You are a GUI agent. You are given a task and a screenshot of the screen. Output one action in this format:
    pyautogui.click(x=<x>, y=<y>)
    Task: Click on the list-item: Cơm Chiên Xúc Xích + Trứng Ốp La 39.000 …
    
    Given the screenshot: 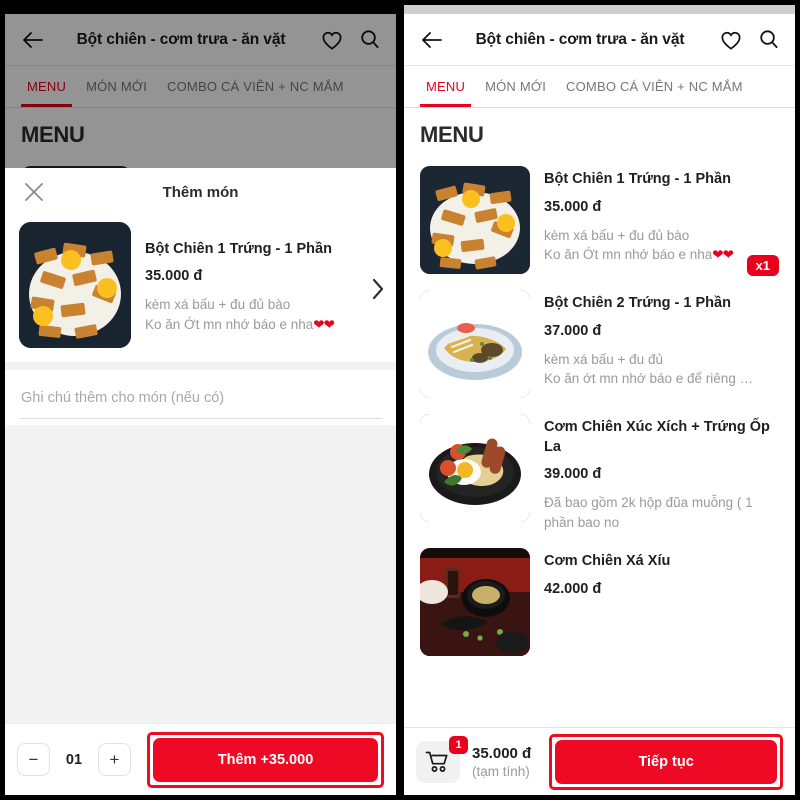 What is the action you would take?
    pyautogui.click(x=599, y=473)
    